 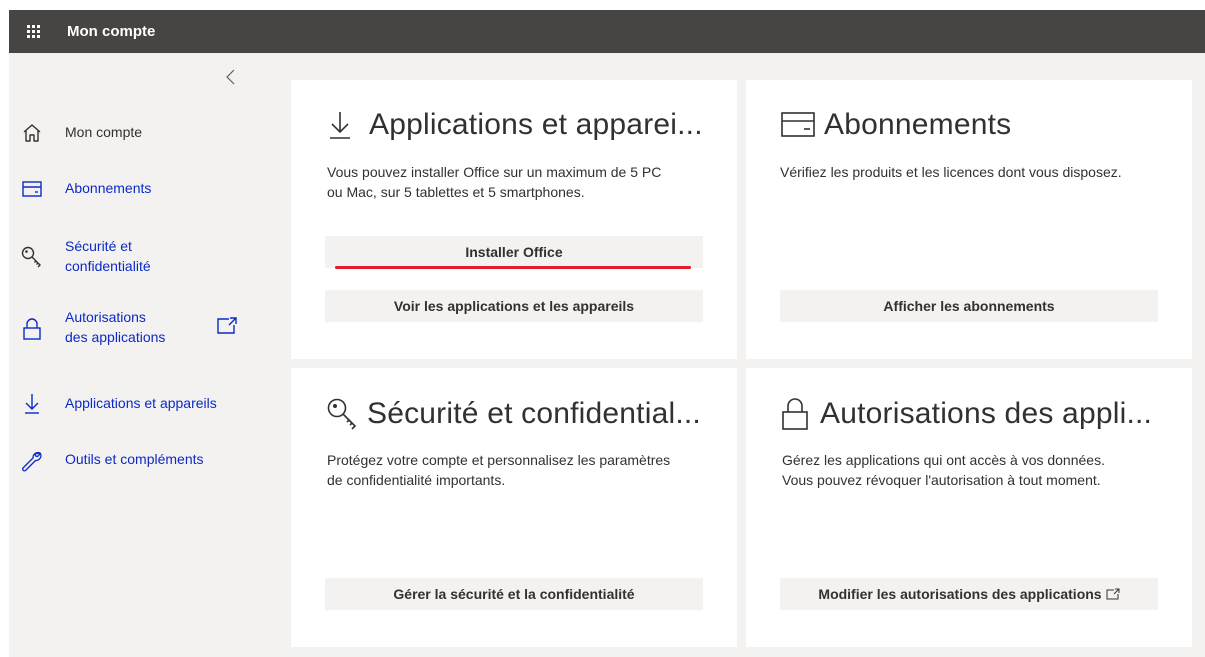 What do you see at coordinates (133, 257) in the screenshot?
I see `sidebar-item-securite: Sécurité et confidentialité` at bounding box center [133, 257].